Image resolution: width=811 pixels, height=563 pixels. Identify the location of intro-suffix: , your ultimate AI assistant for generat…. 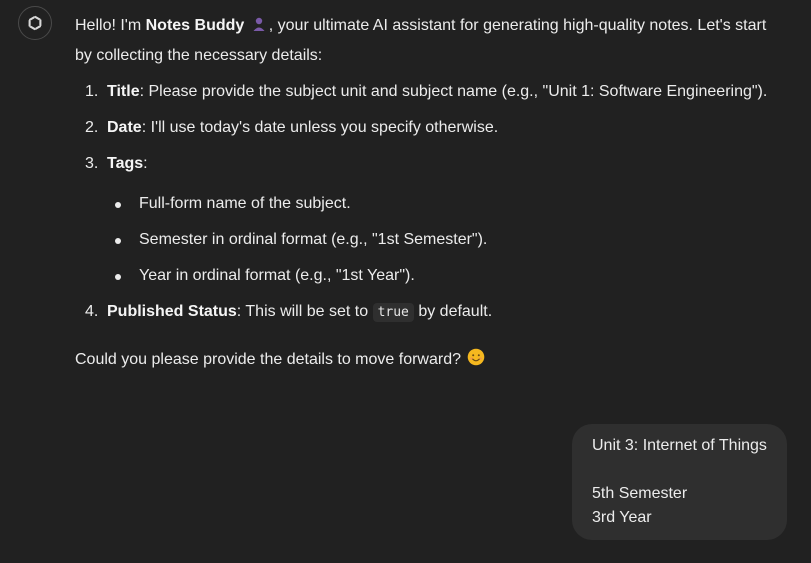
(517, 25).